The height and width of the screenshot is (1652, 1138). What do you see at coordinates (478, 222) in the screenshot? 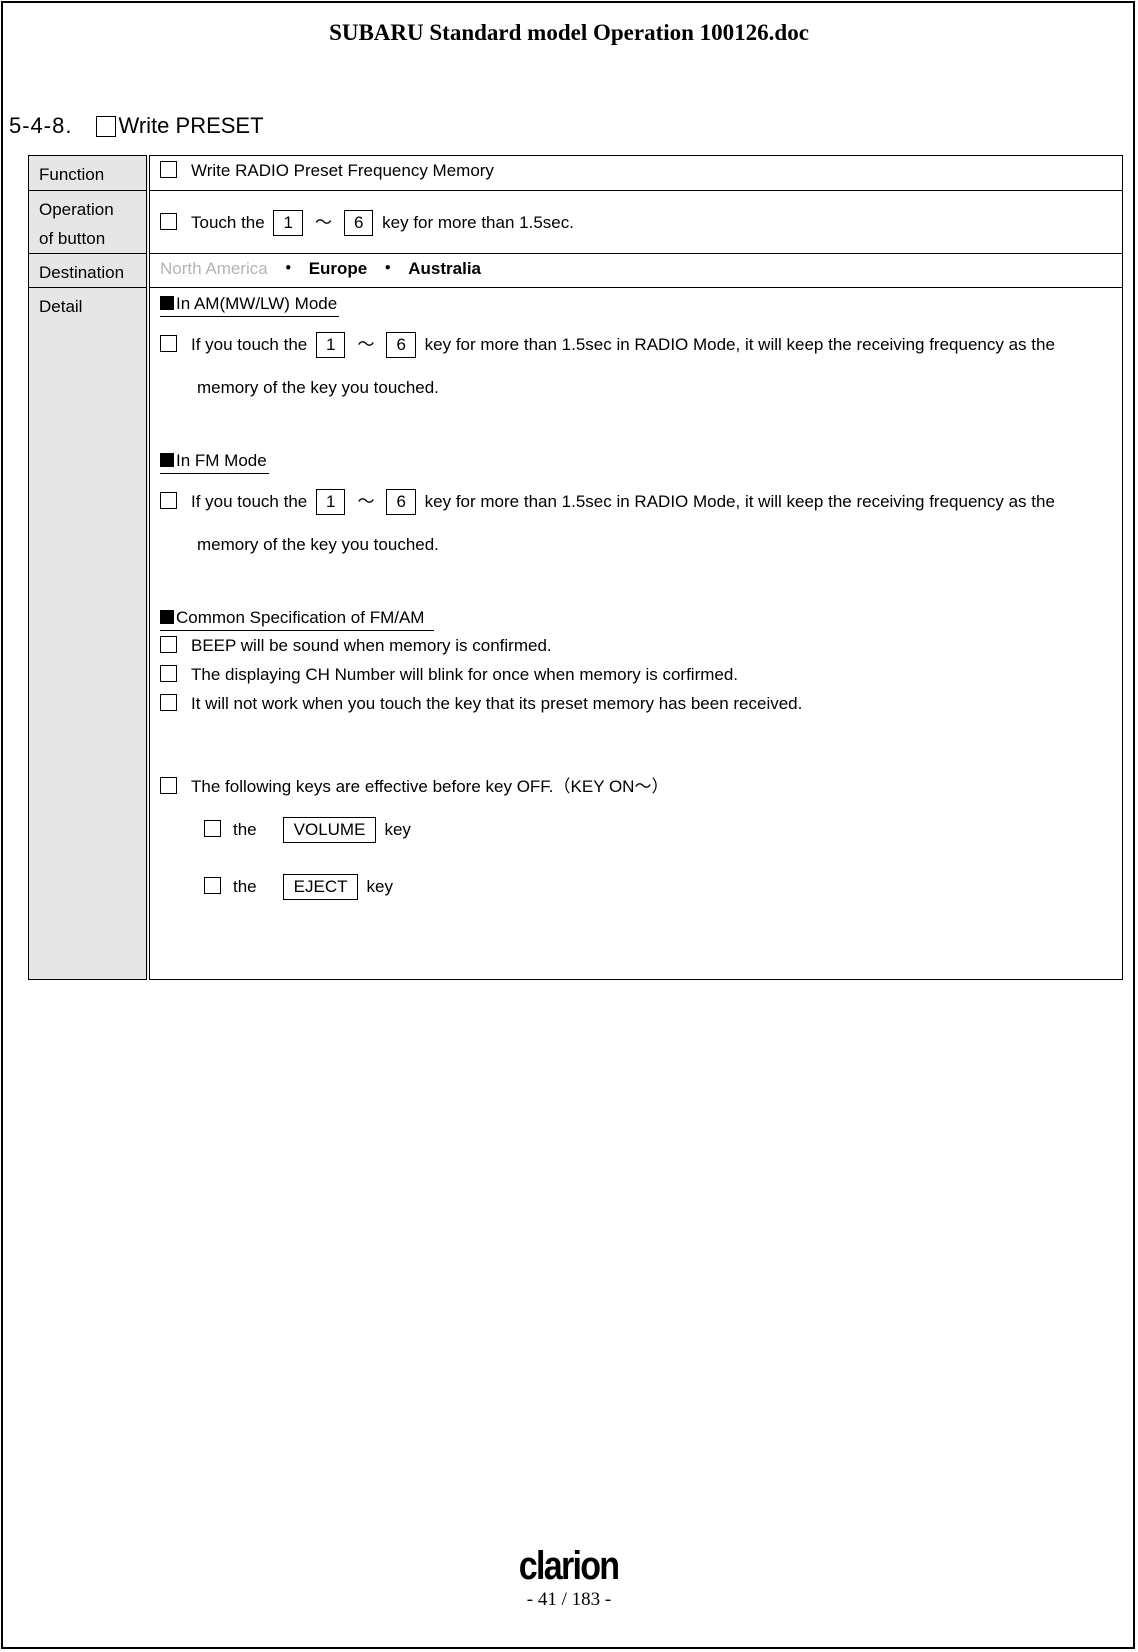
I see `operation-suffix: key for more than 1.5sec.` at bounding box center [478, 222].